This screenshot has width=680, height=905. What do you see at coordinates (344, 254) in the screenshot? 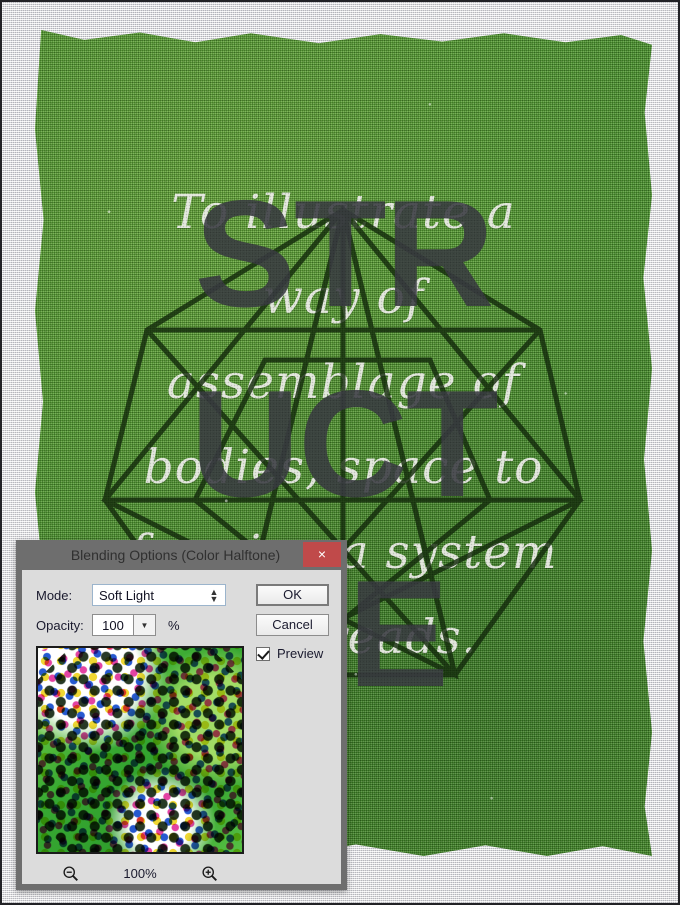
I see `poster-headline-line-1: STR` at bounding box center [344, 254].